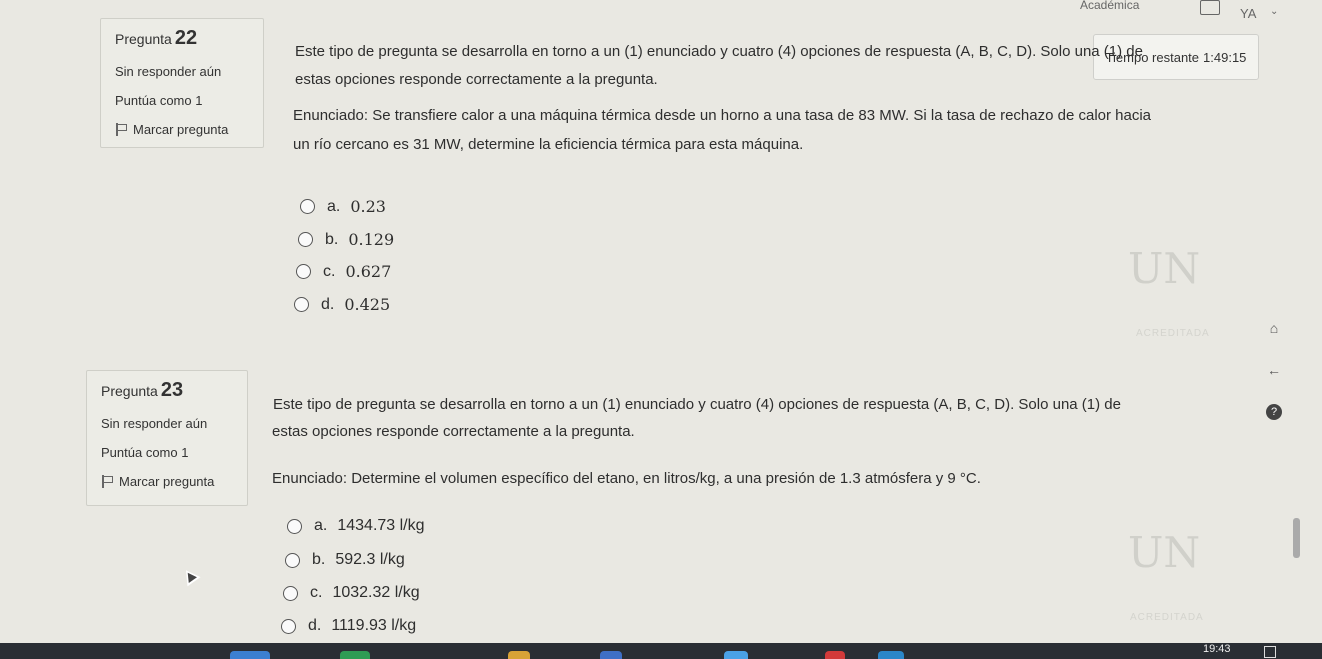  What do you see at coordinates (1191, 11) in the screenshot?
I see `top-bar: Académica YA ⌄` at bounding box center [1191, 11].